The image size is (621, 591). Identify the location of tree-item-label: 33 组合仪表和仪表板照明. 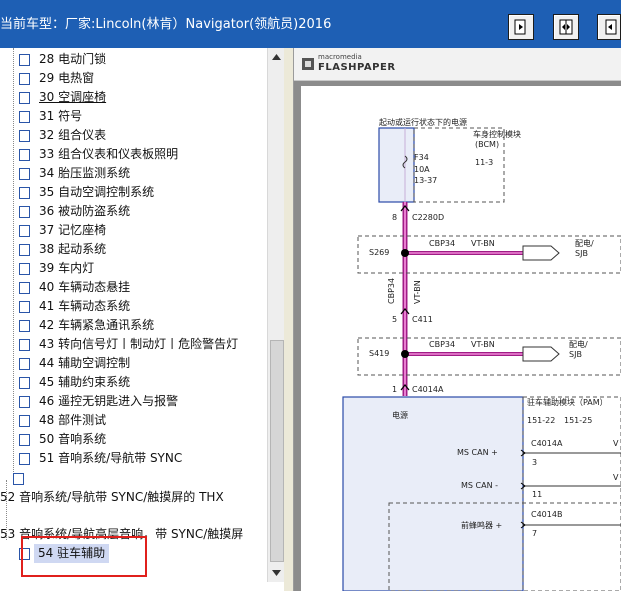
(109, 154).